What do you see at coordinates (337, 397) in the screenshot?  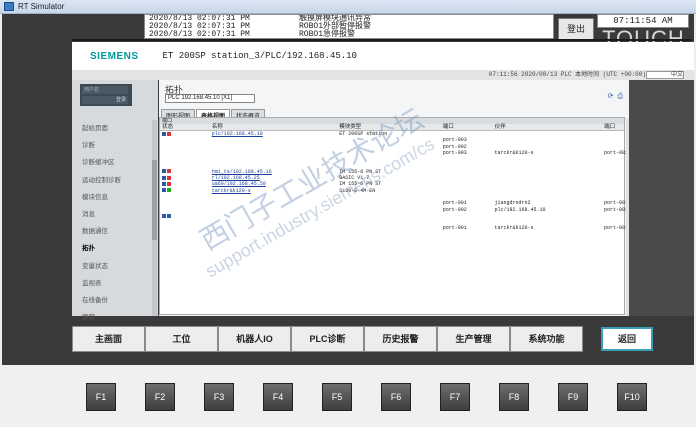 I see `function-key: F5` at bounding box center [337, 397].